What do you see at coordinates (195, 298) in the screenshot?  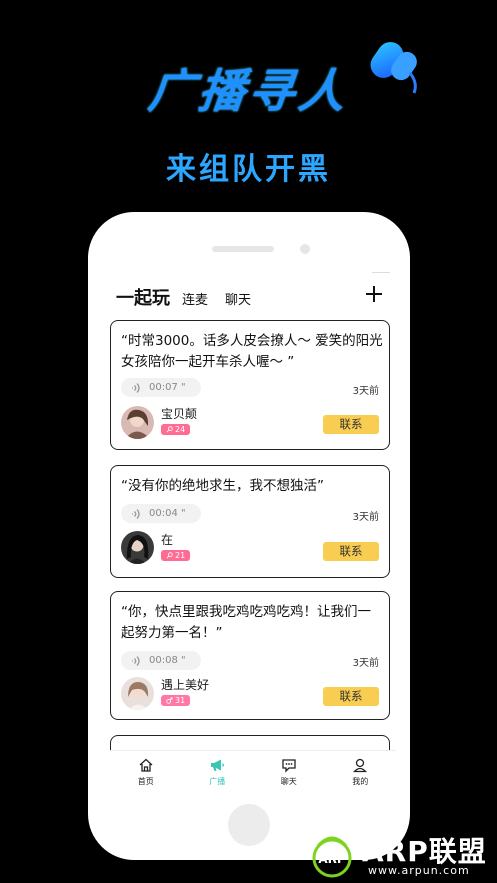 I see `tab-voice-link: 连麦` at bounding box center [195, 298].